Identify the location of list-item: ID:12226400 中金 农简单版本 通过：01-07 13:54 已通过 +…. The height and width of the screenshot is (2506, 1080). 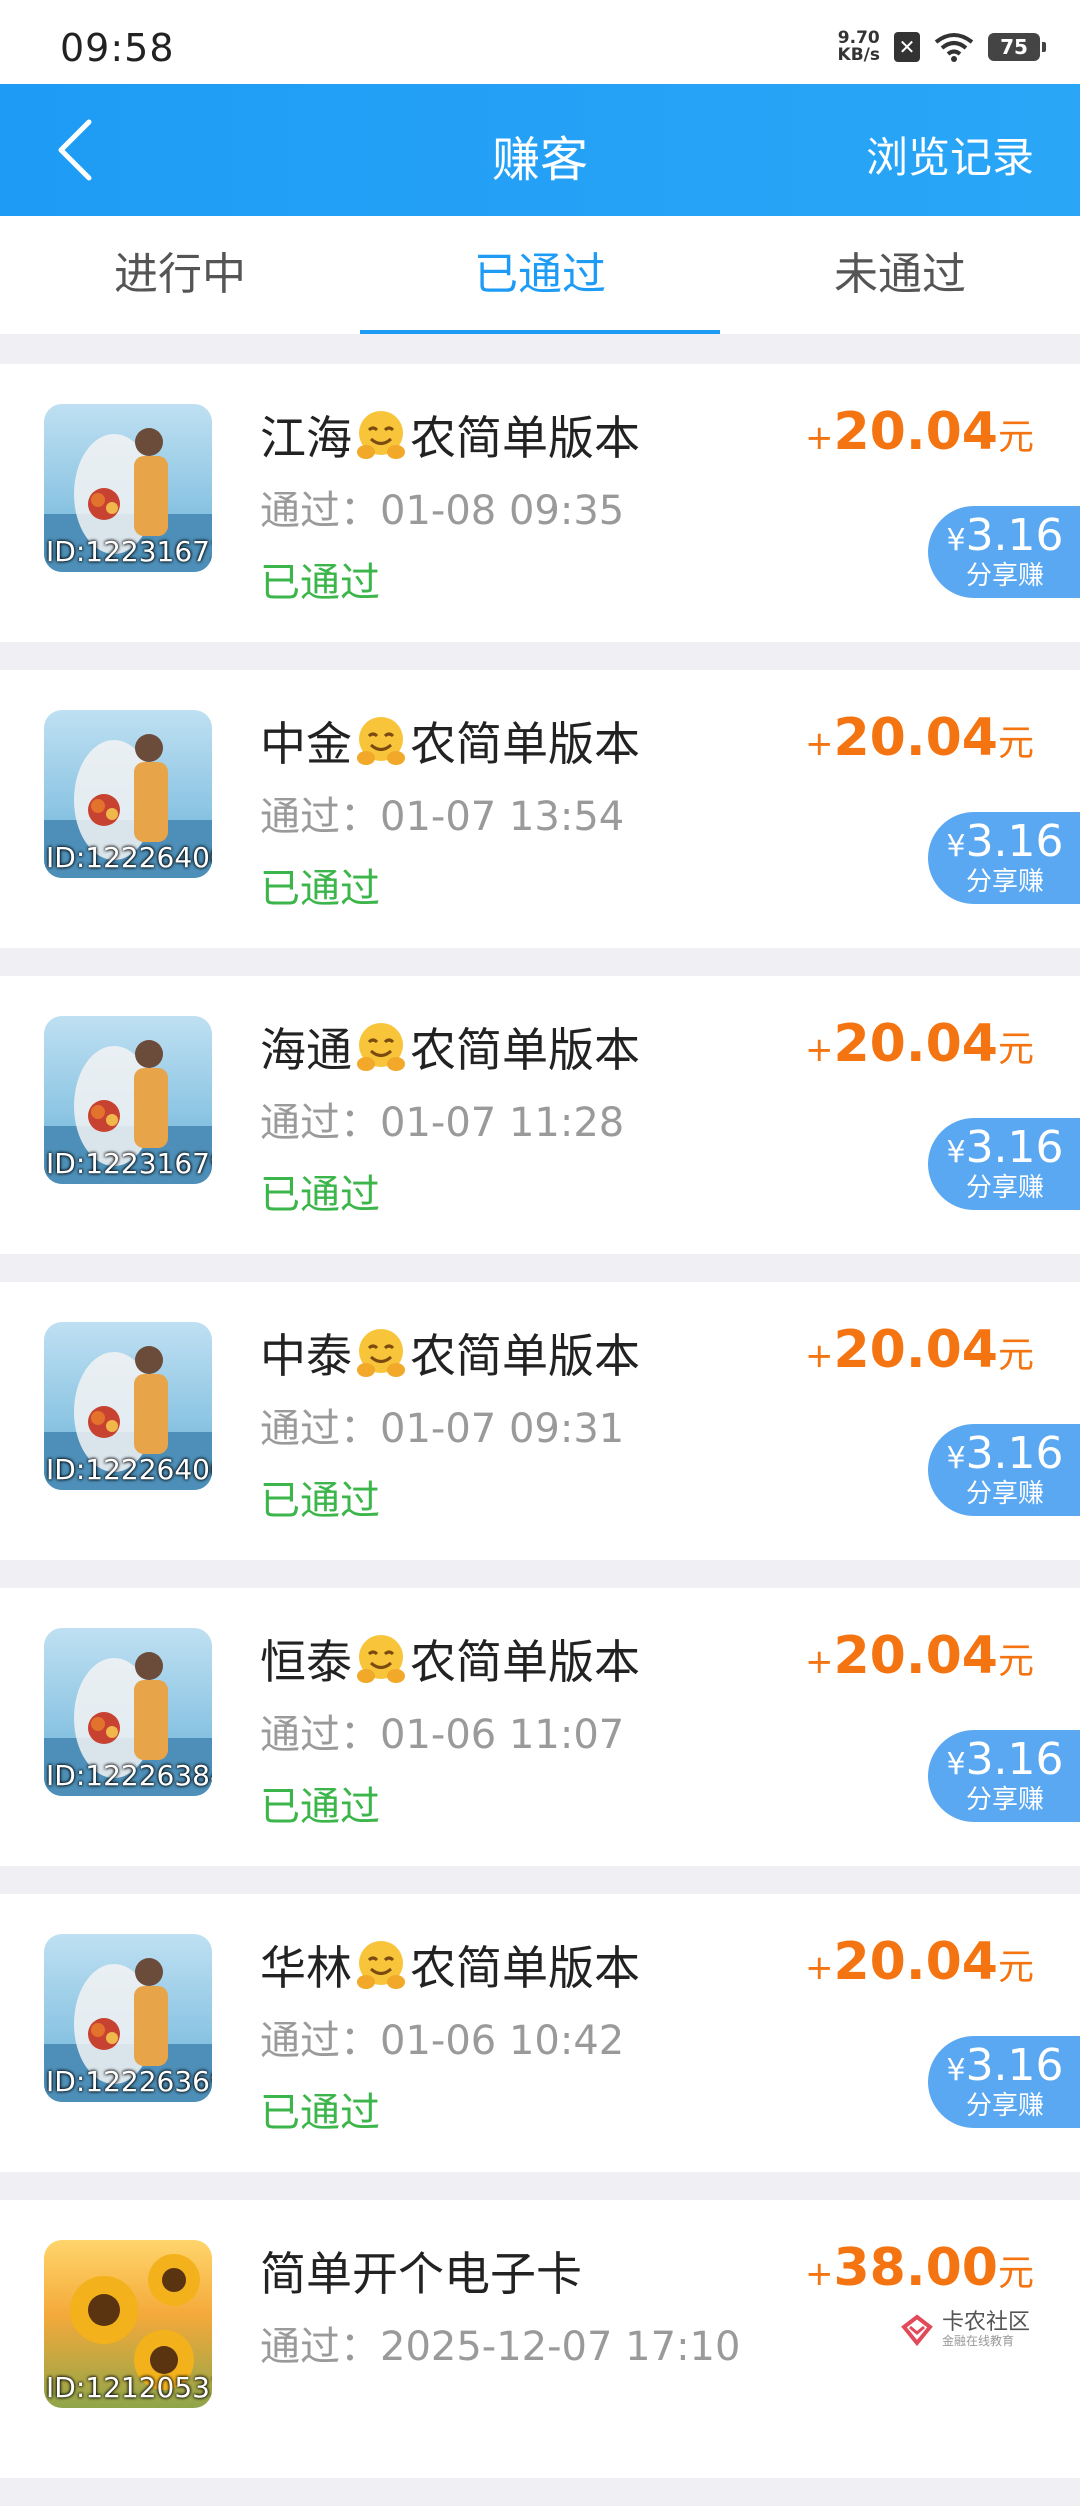
(540, 809).